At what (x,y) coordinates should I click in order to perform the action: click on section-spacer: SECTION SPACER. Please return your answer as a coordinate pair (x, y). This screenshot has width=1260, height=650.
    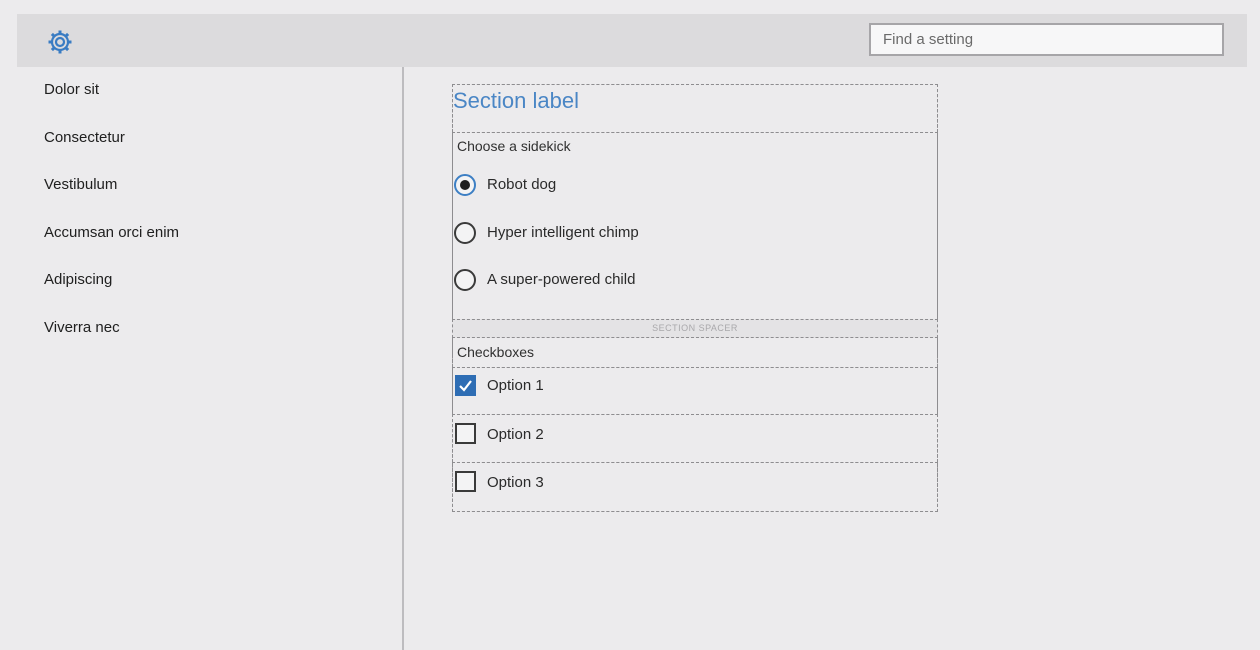
    Looking at the image, I should click on (695, 328).